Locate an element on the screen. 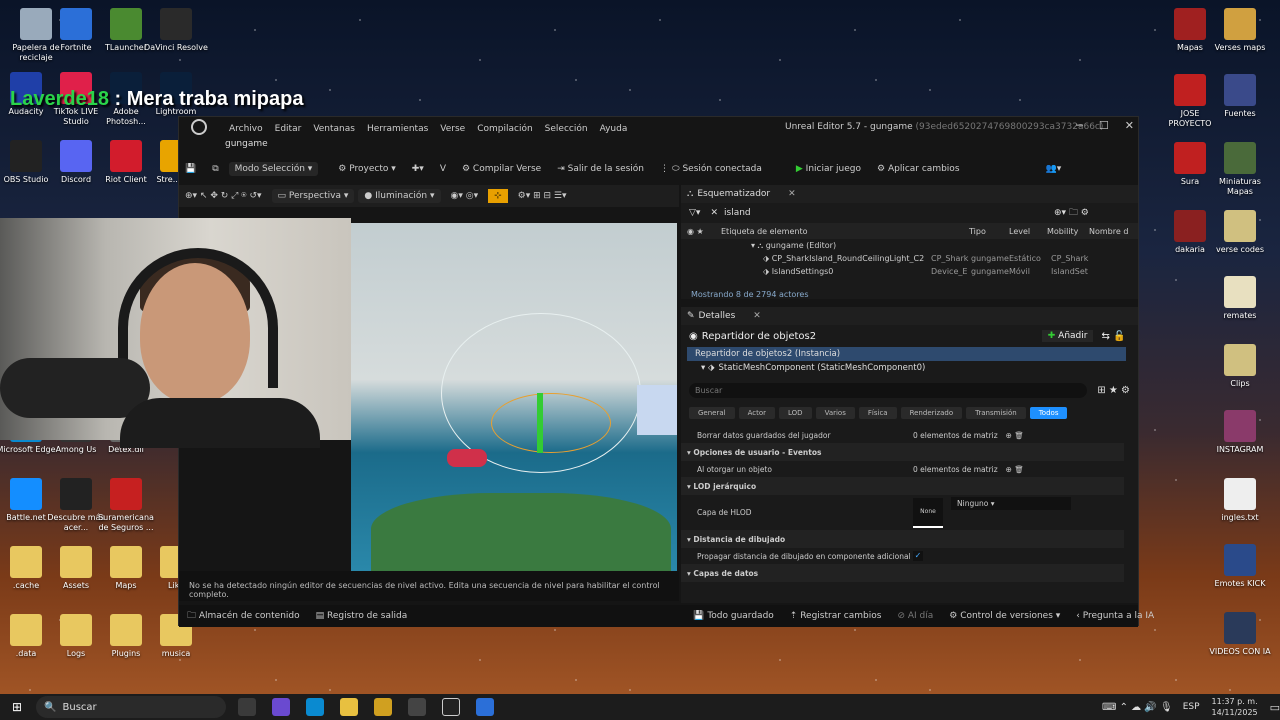 Image resolution: width=1280 pixels, height=720 pixels. apply-changes-button: ⚙ Aplicar cambios is located at coordinates (918, 169).